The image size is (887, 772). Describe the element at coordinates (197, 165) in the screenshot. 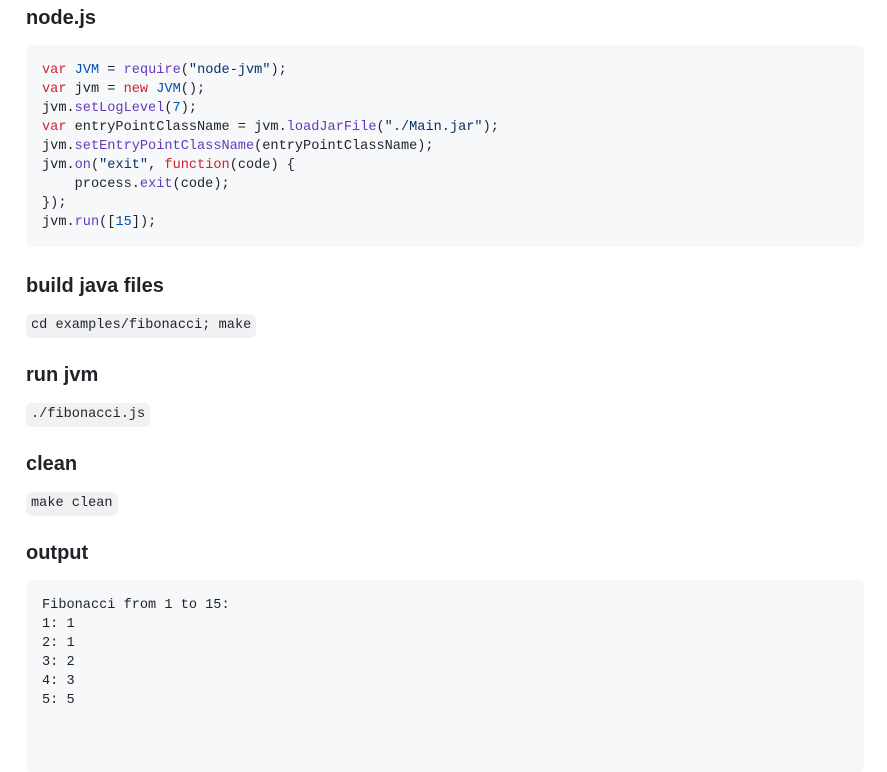

I see `code-token: function` at that location.